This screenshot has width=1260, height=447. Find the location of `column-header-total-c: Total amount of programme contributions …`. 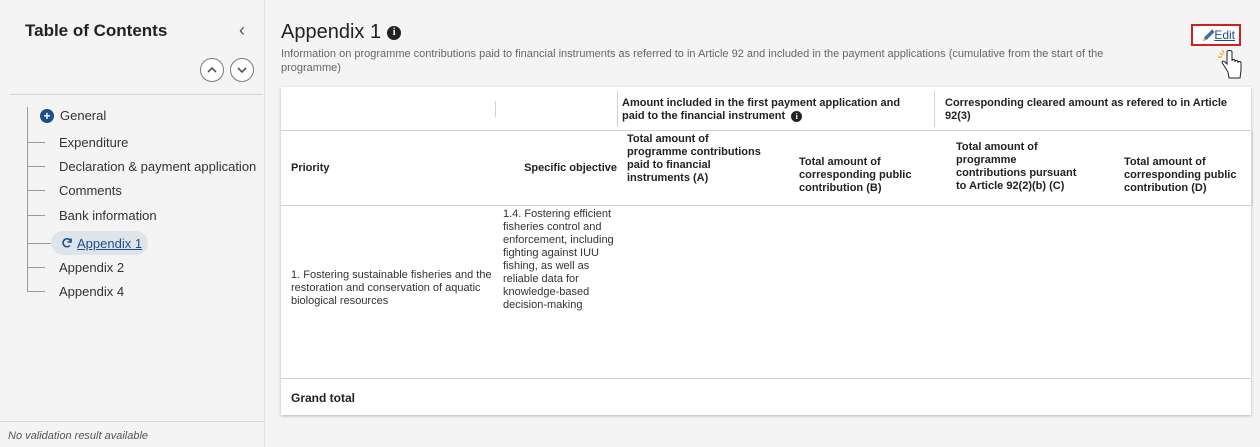

column-header-total-c: Total amount of programme contributions … is located at coordinates (1016, 166).